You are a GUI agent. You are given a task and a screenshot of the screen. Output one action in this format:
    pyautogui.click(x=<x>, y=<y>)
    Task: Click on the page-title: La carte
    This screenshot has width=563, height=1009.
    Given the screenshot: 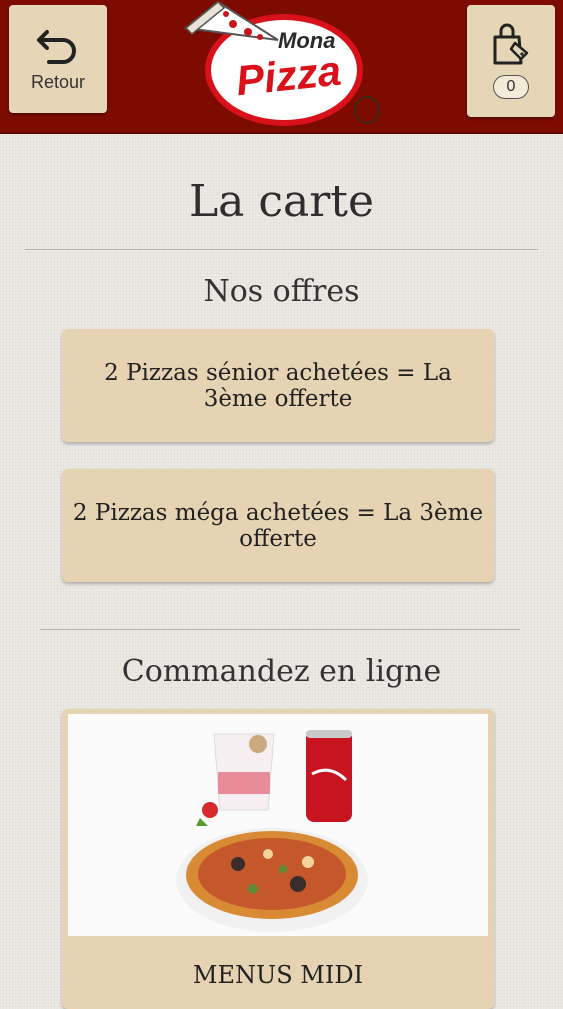 What is the action you would take?
    pyautogui.click(x=281, y=201)
    